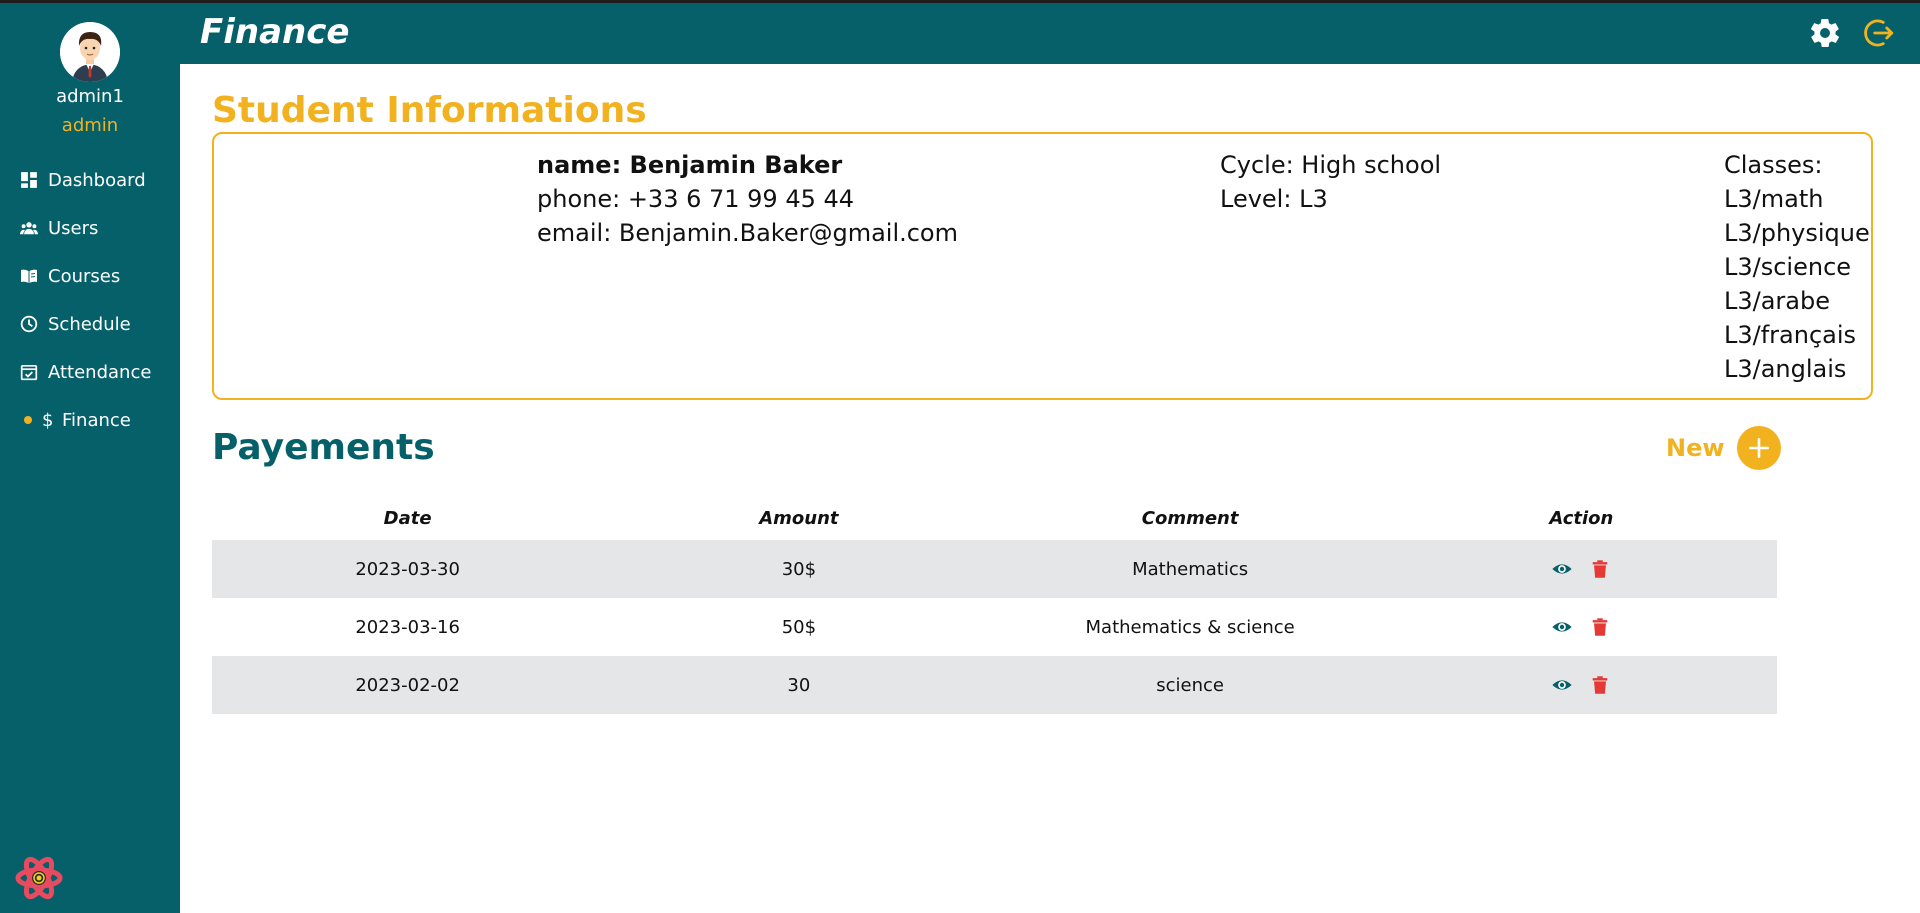 This screenshot has height=913, width=1920. Describe the element at coordinates (407, 685) in the screenshot. I see `cell-date: 2023-02-02` at that location.